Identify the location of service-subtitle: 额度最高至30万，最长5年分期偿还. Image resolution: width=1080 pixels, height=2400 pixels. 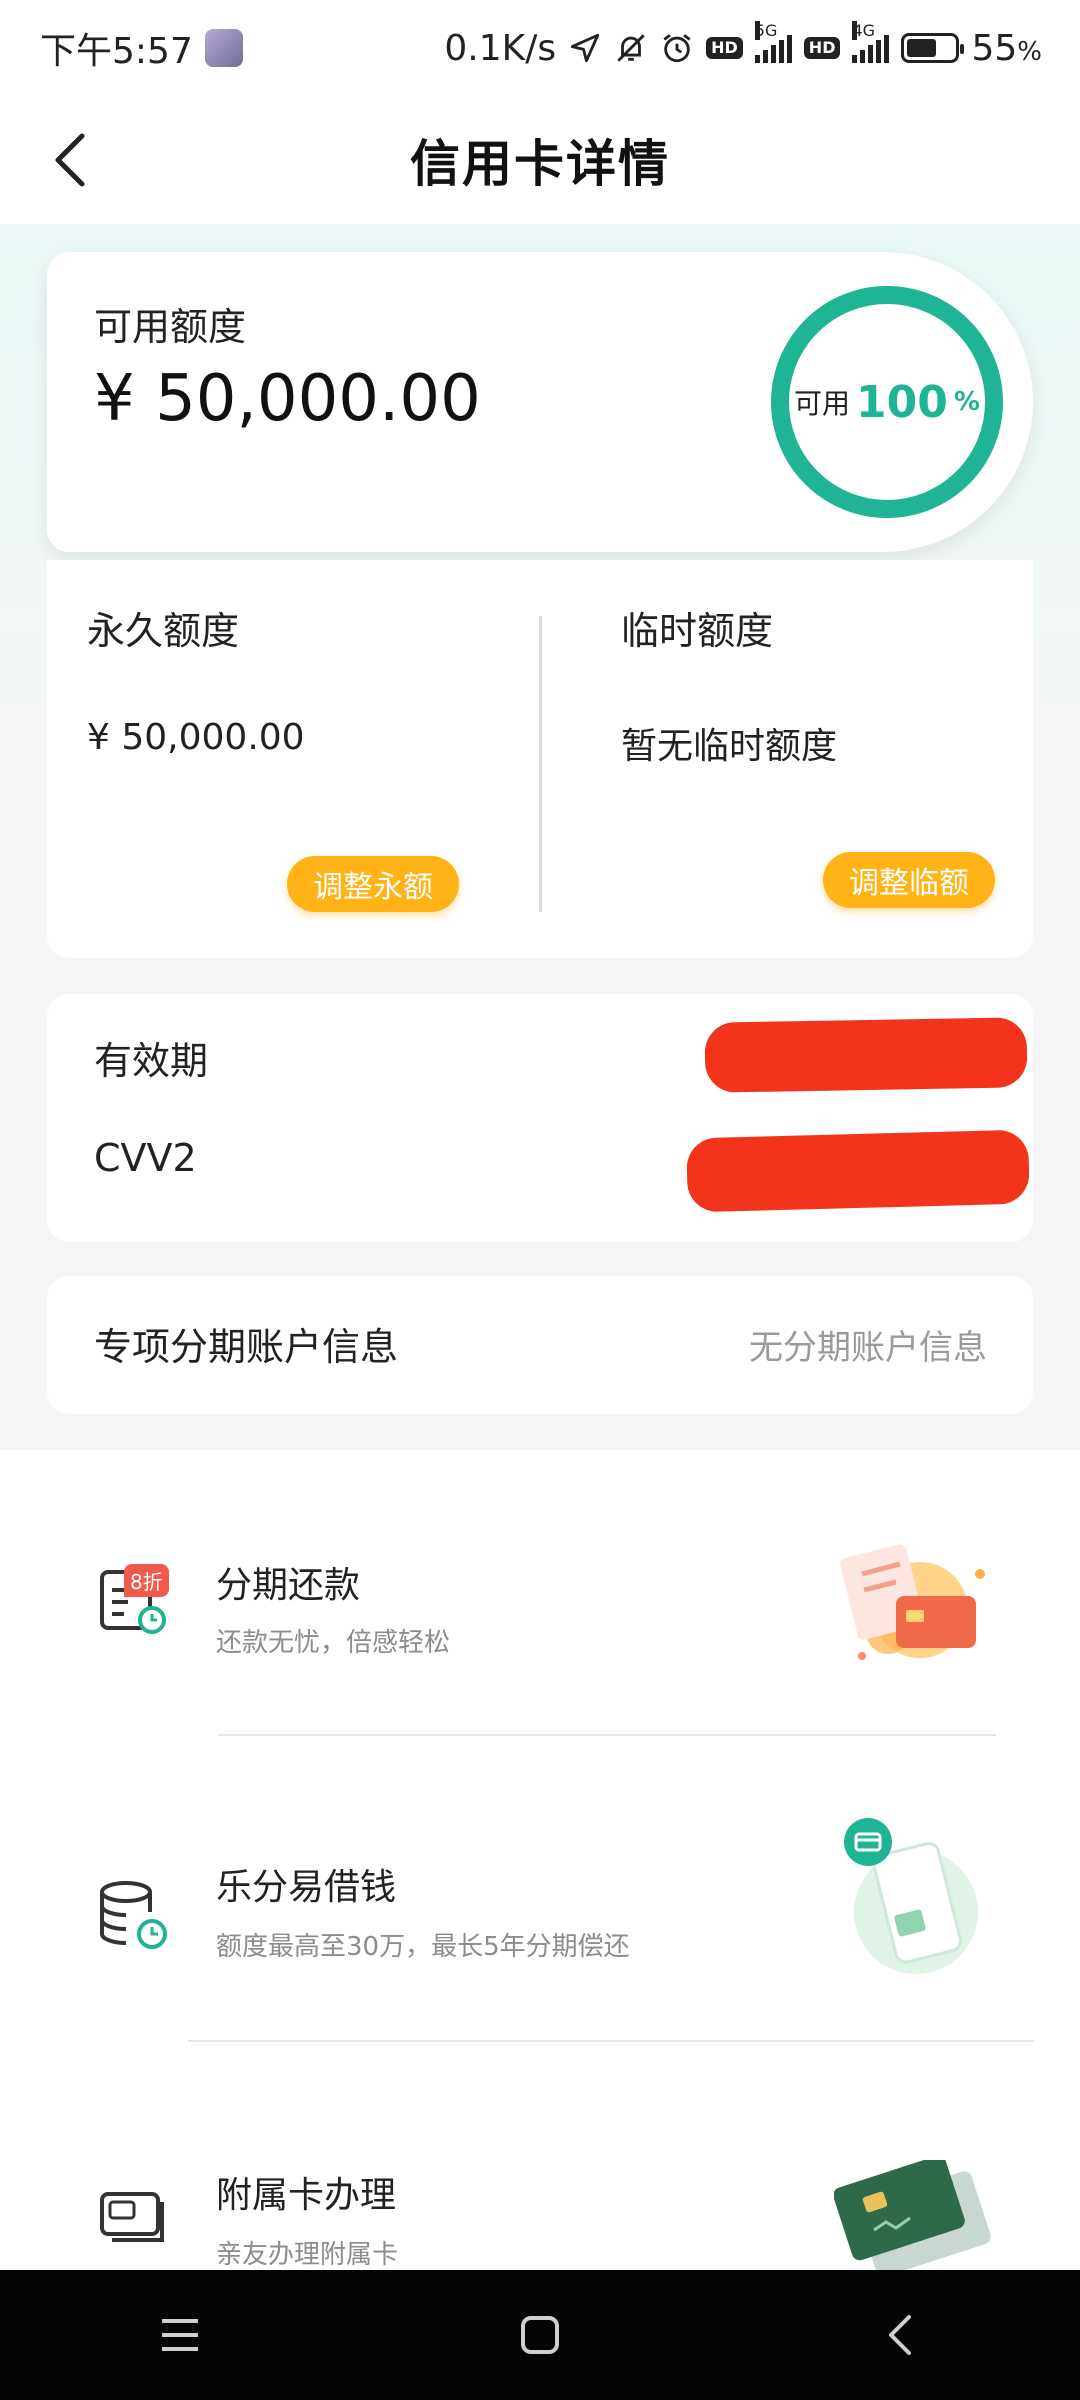
(423, 1947).